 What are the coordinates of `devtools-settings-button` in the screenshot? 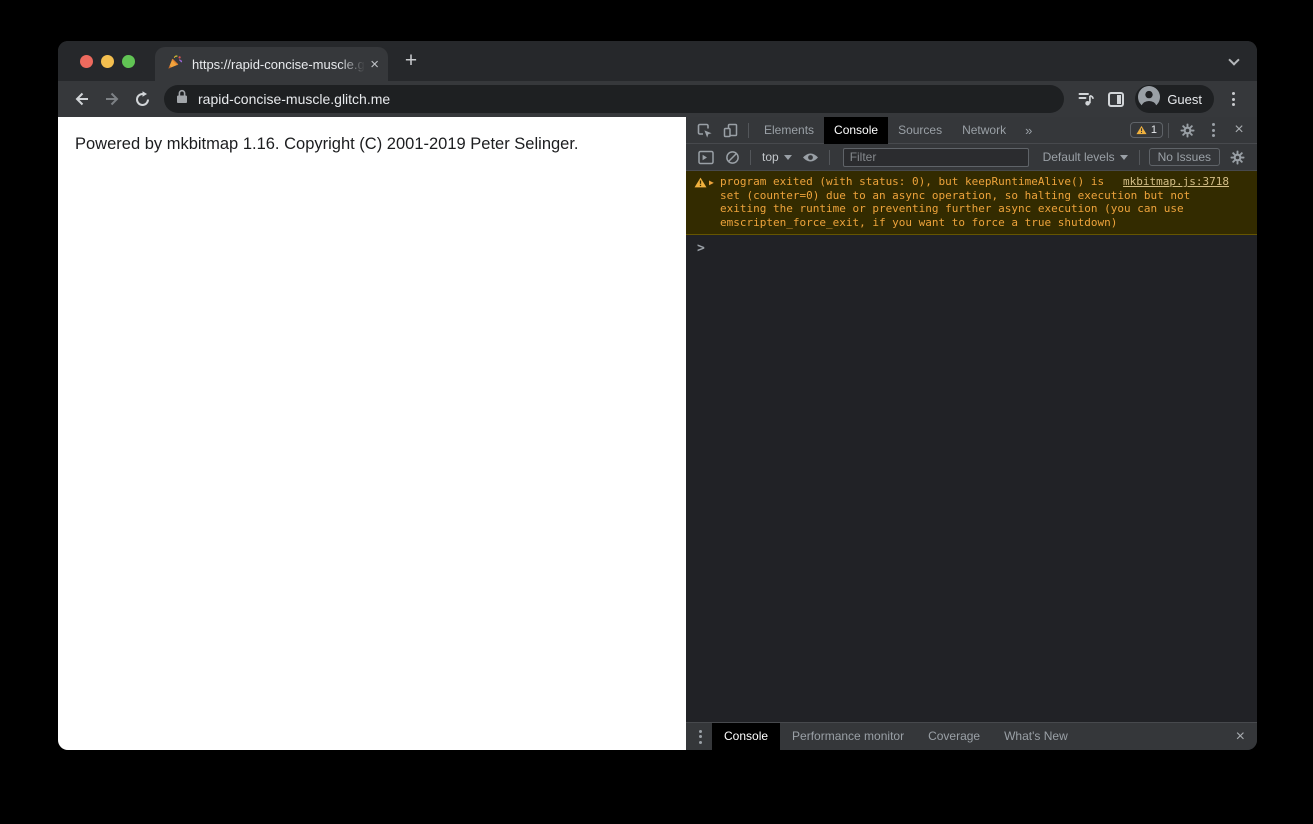 It's located at (1187, 130).